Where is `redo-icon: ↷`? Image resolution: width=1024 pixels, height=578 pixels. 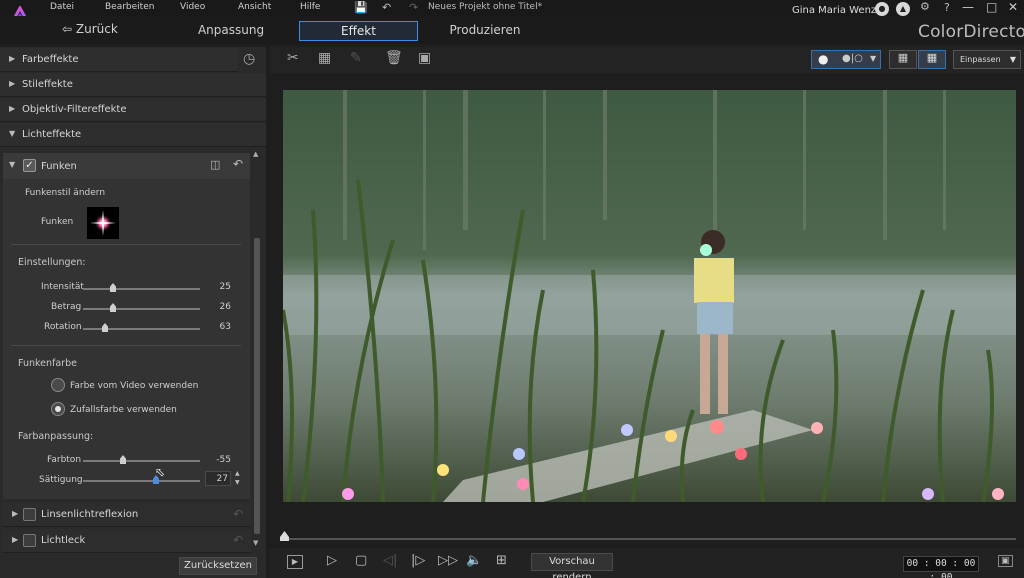
redo-icon: ↷ is located at coordinates (413, 7).